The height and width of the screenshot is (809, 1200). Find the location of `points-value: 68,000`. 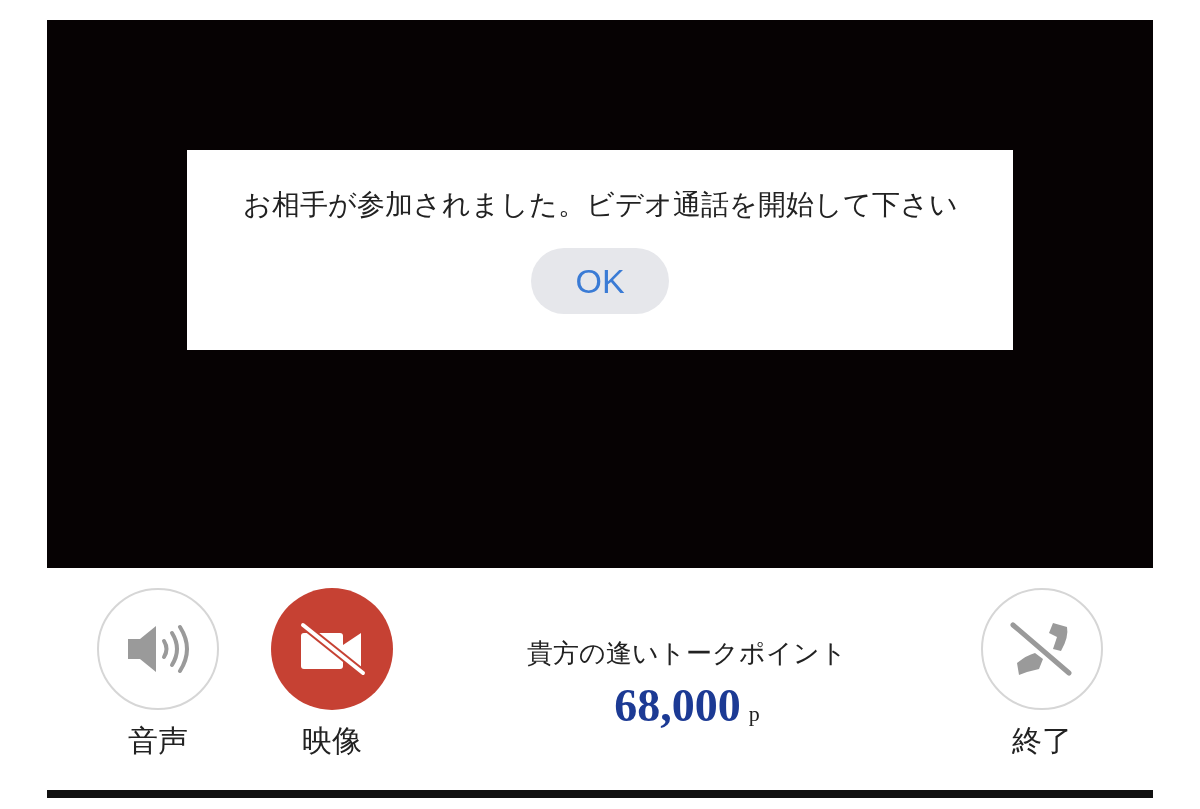

points-value: 68,000 is located at coordinates (677, 706).